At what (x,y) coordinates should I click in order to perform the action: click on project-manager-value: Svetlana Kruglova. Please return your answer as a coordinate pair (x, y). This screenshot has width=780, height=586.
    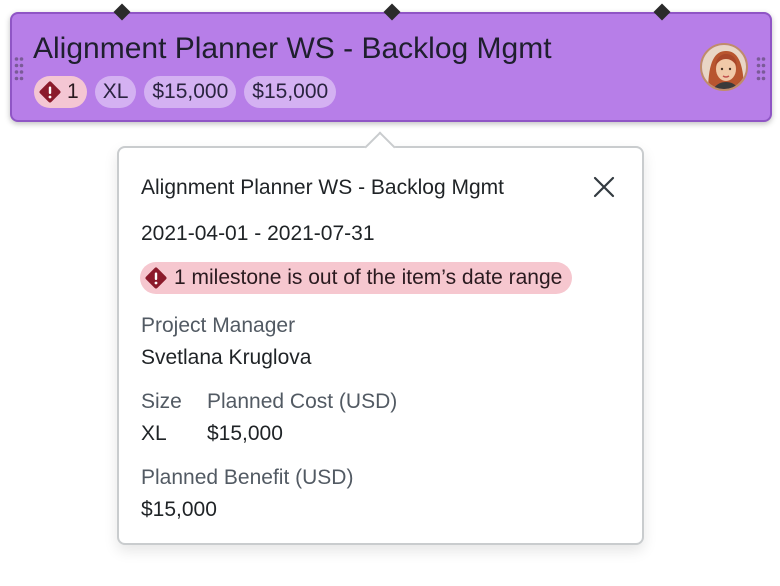
    Looking at the image, I should click on (226, 357).